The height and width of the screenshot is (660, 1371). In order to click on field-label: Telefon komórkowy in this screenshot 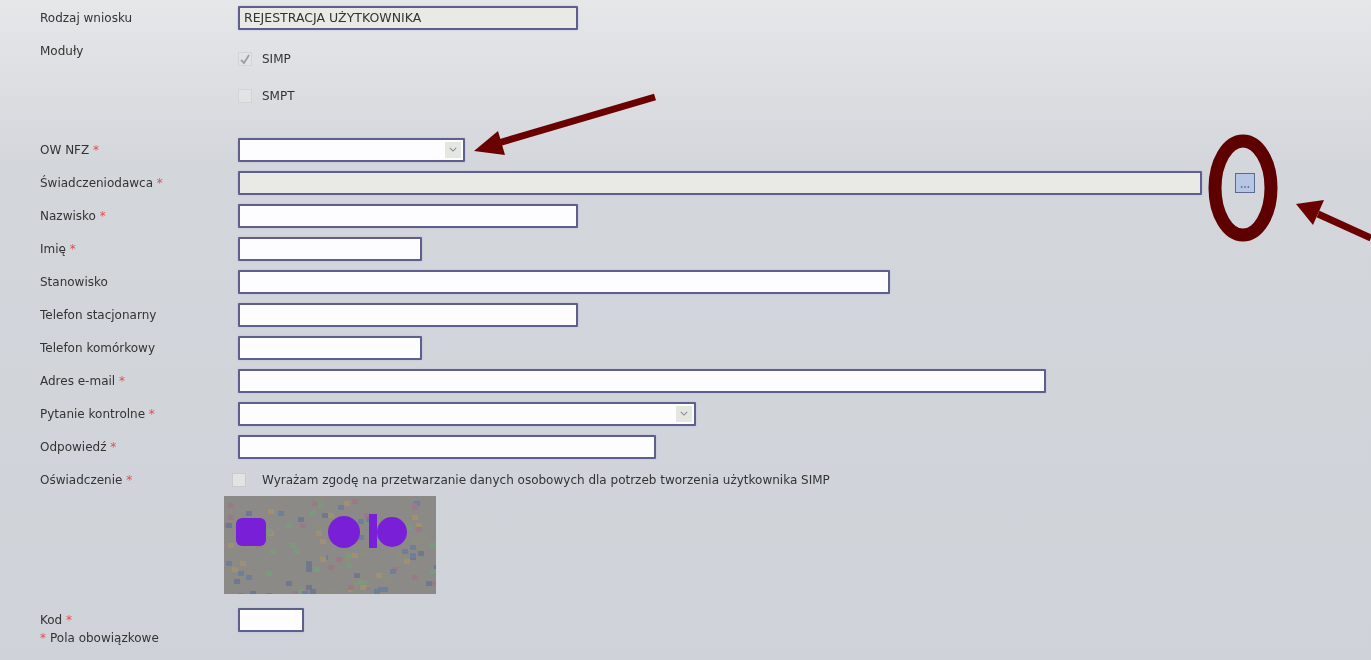, I will do `click(98, 347)`.